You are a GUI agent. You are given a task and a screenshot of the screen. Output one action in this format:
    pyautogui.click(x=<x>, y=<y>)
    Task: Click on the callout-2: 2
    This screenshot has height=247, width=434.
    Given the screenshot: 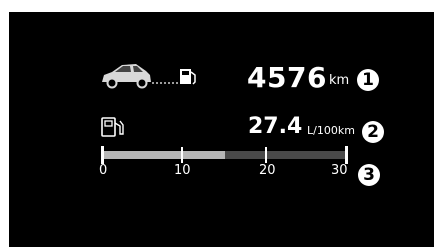 What is the action you would take?
    pyautogui.click(x=373, y=132)
    